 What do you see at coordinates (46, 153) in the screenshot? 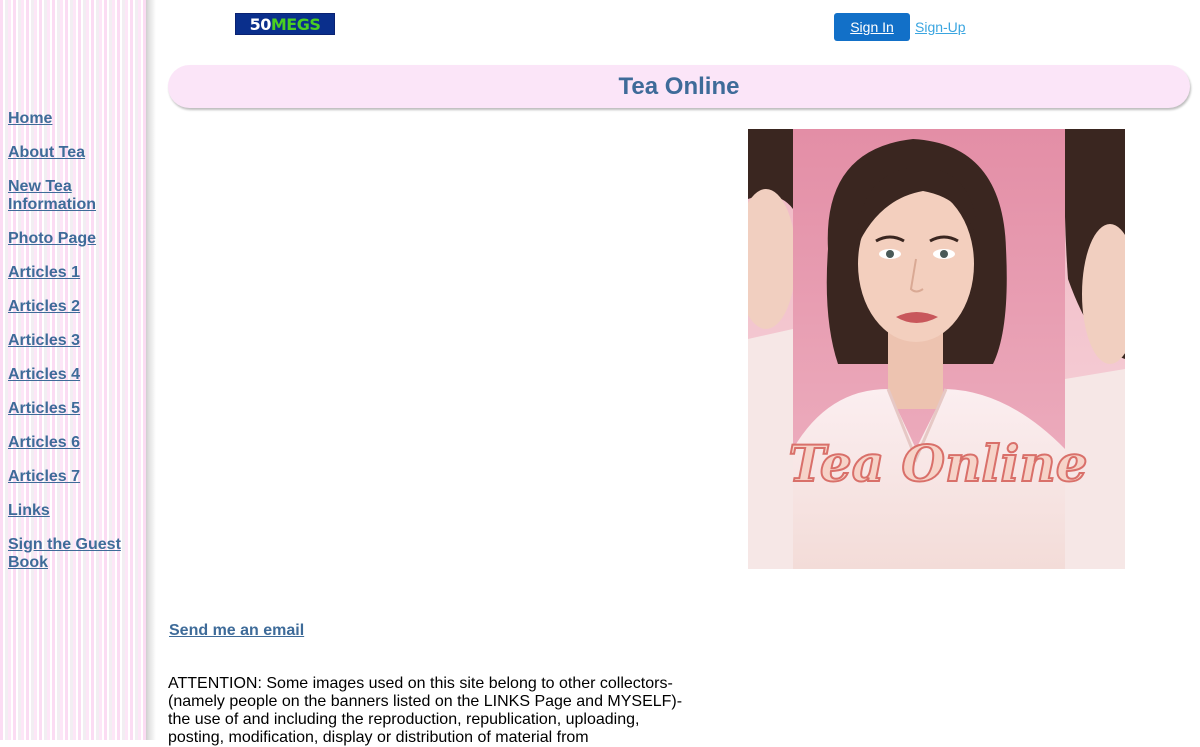
I see `nav-link-about-tea: About Tea` at bounding box center [46, 153].